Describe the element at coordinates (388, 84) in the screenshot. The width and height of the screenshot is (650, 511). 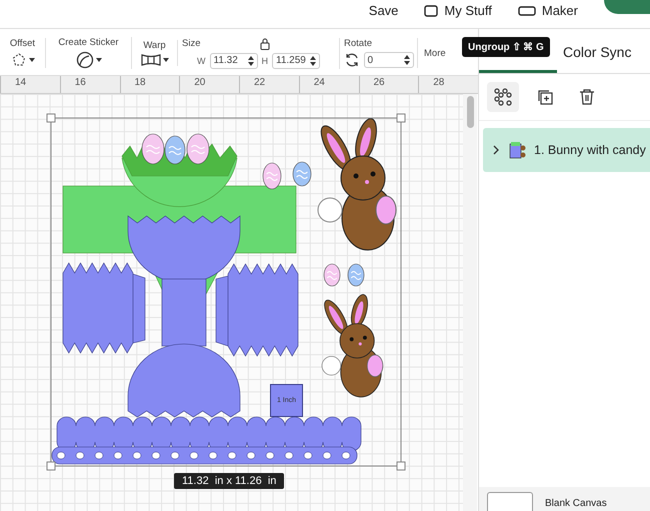
I see `ruler-number: 26` at that location.